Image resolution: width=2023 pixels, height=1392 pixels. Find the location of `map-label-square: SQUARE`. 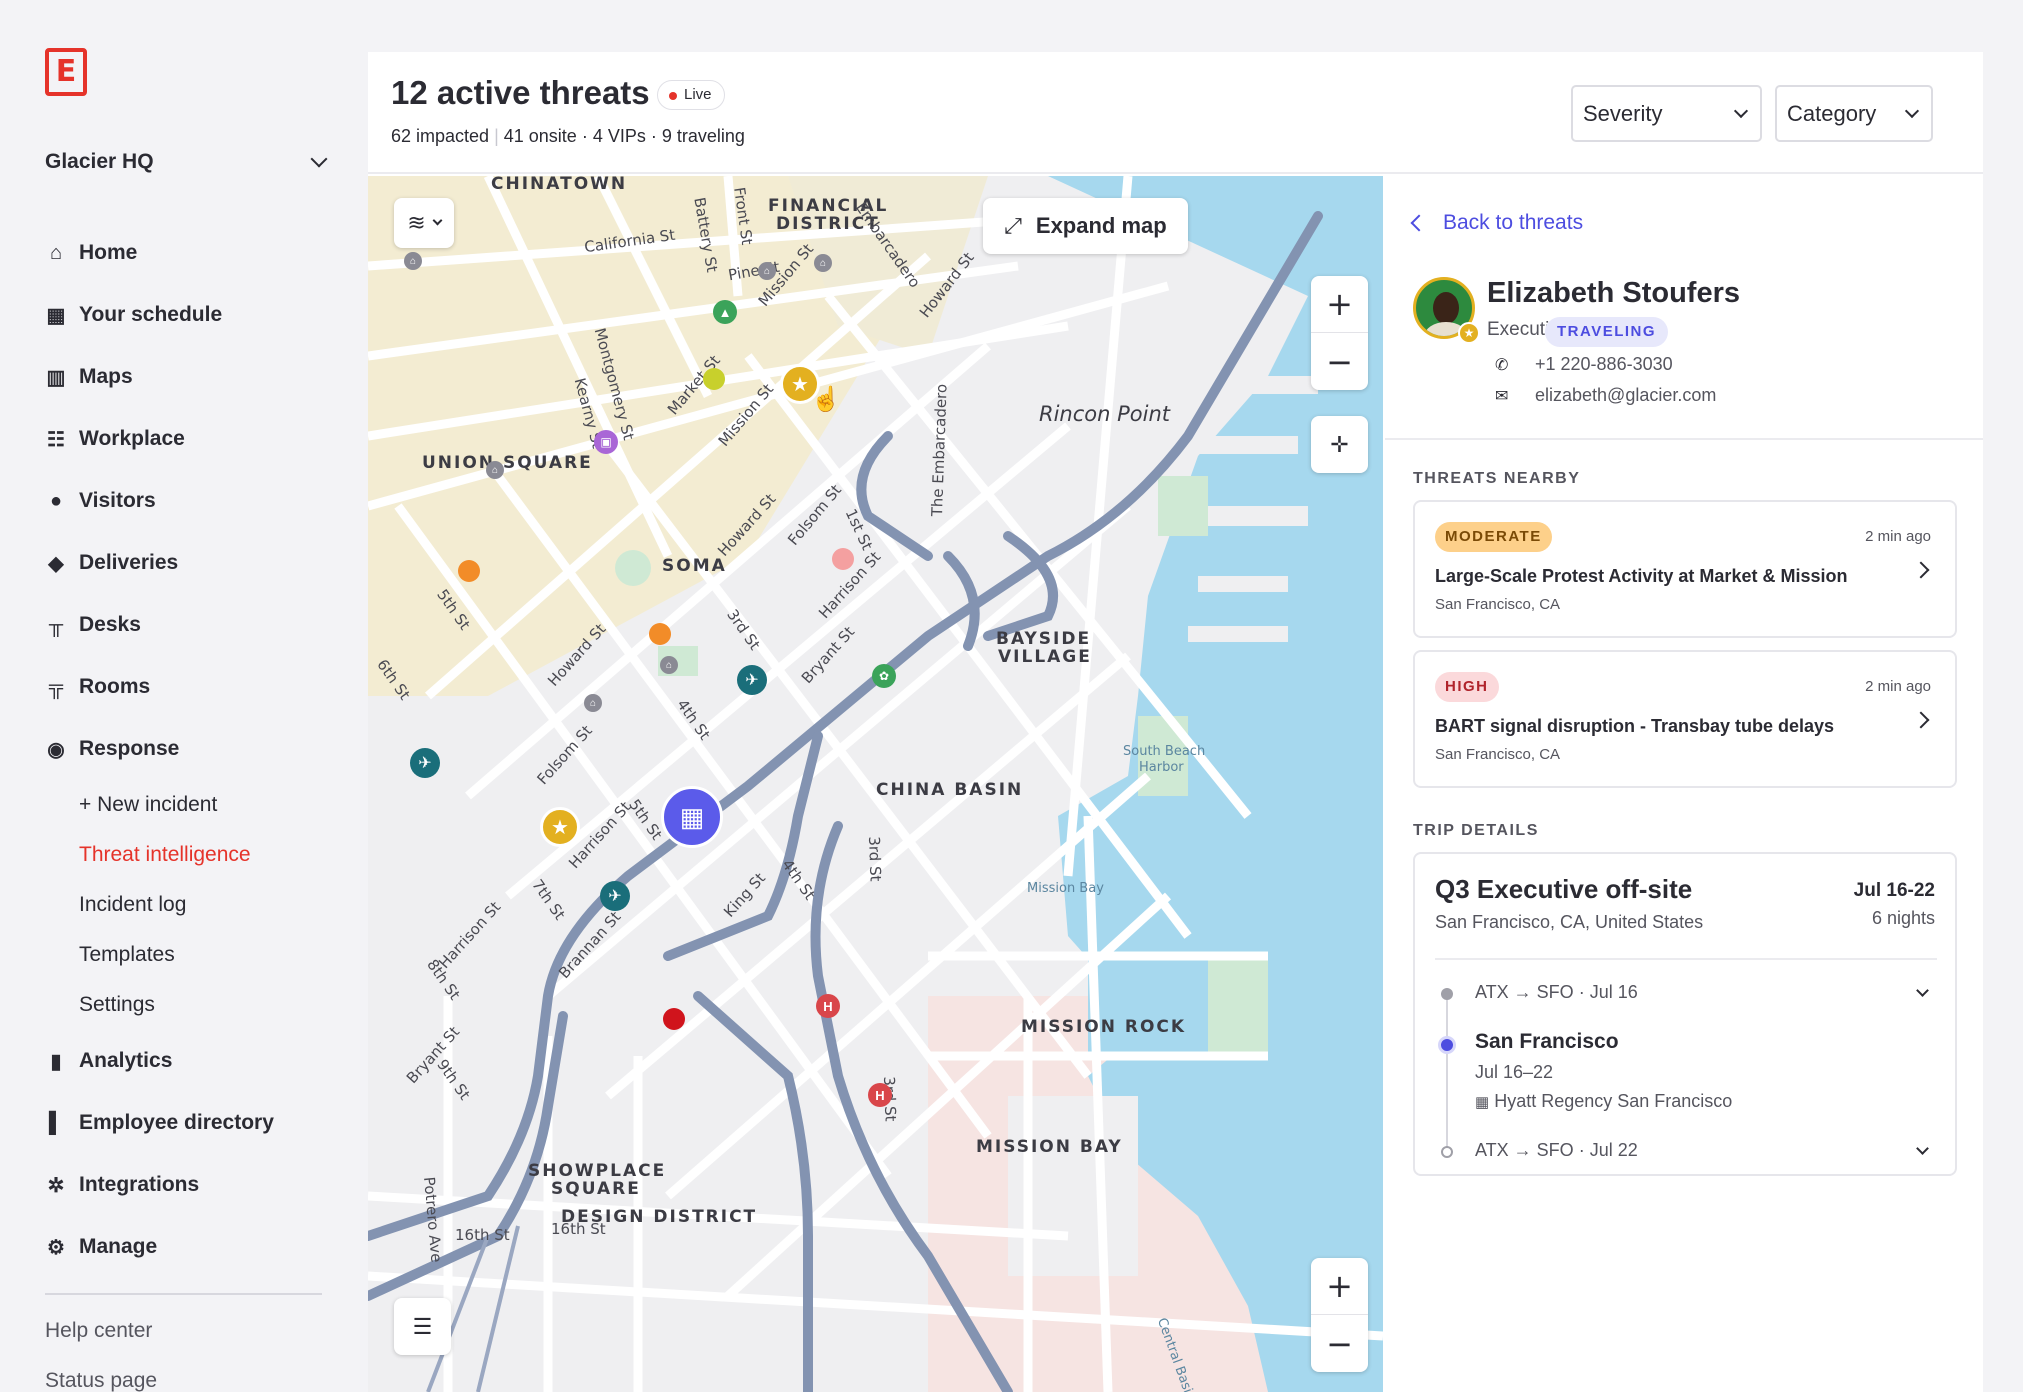

map-label-square: SQUARE is located at coordinates (596, 1189).